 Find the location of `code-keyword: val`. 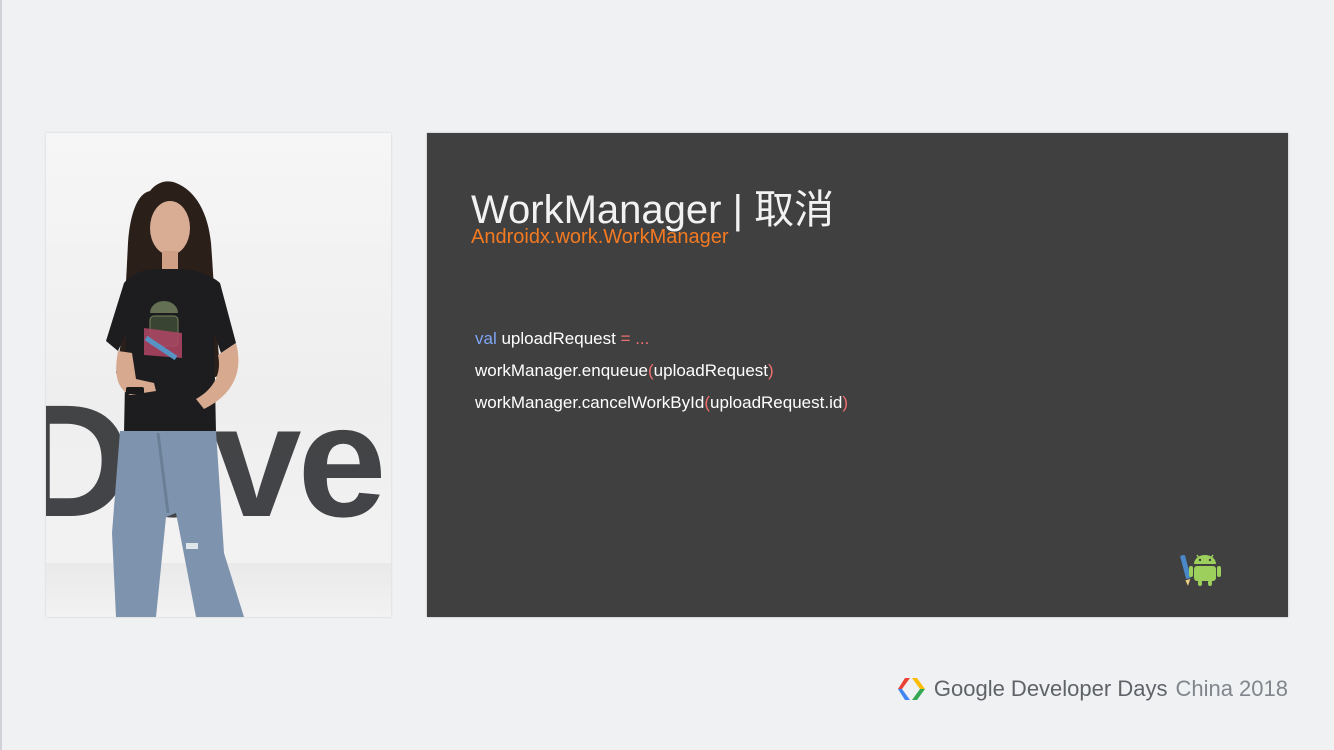

code-keyword: val is located at coordinates (486, 338).